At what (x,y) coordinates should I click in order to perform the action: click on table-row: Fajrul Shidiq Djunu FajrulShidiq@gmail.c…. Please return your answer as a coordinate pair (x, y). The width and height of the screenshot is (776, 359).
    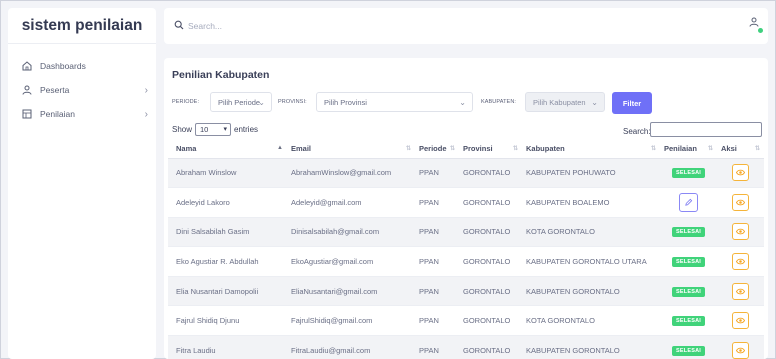
    Looking at the image, I should click on (466, 321).